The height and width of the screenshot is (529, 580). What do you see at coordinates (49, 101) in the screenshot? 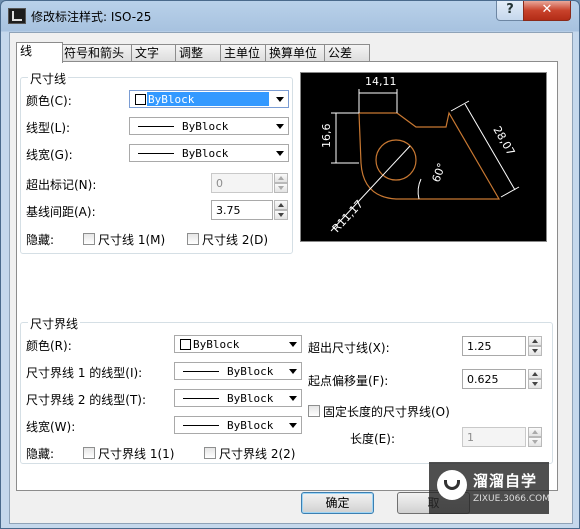
I see `dim-color-label: 颜色(C):` at bounding box center [49, 101].